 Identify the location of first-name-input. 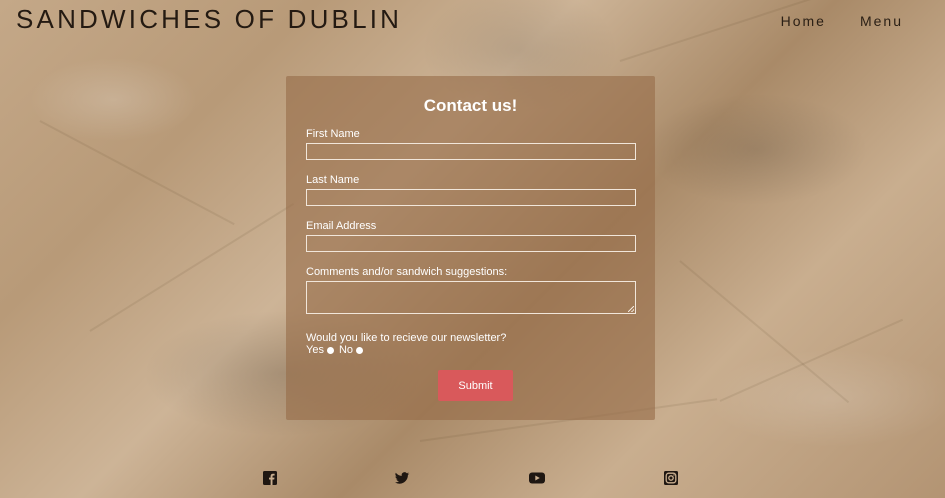
(471, 151).